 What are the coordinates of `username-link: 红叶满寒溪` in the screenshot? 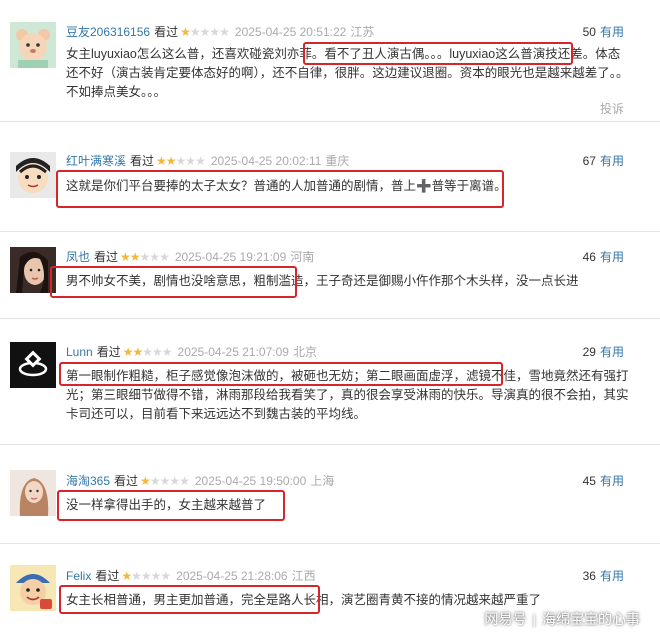 It's located at (96, 161).